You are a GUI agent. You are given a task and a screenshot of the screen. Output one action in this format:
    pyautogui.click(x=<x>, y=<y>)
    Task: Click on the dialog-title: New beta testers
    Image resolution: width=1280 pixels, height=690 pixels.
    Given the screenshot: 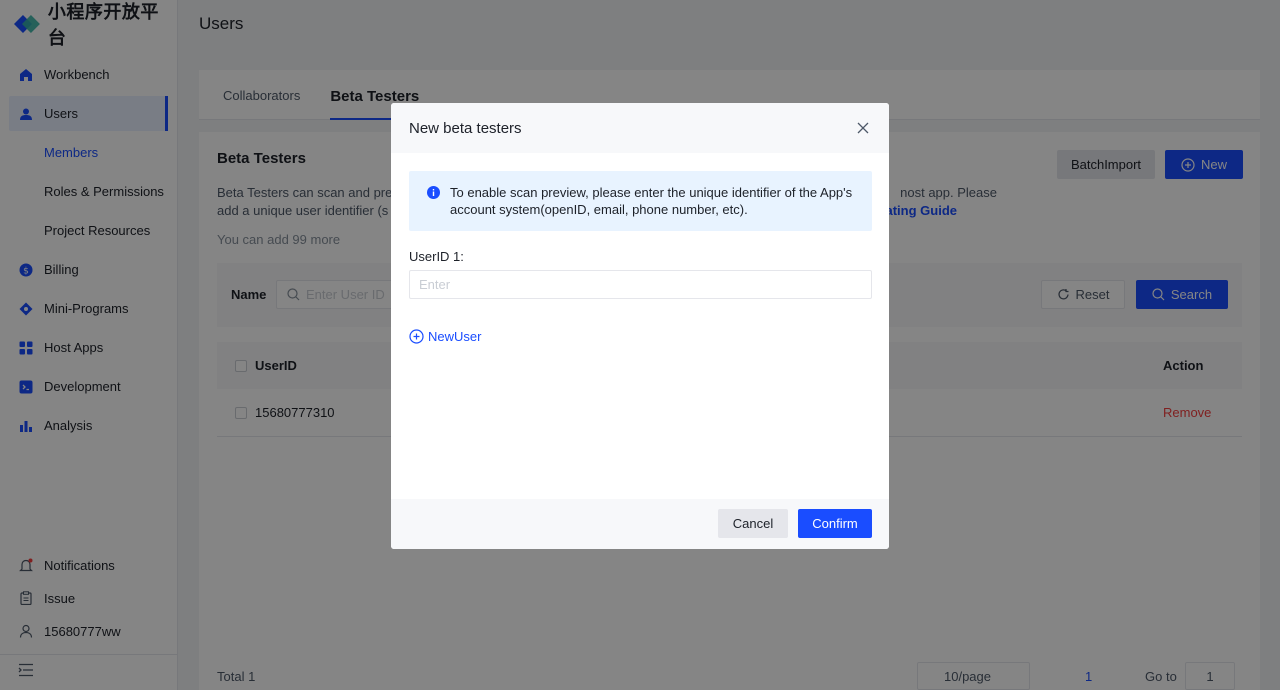 What is the action you would take?
    pyautogui.click(x=640, y=128)
    